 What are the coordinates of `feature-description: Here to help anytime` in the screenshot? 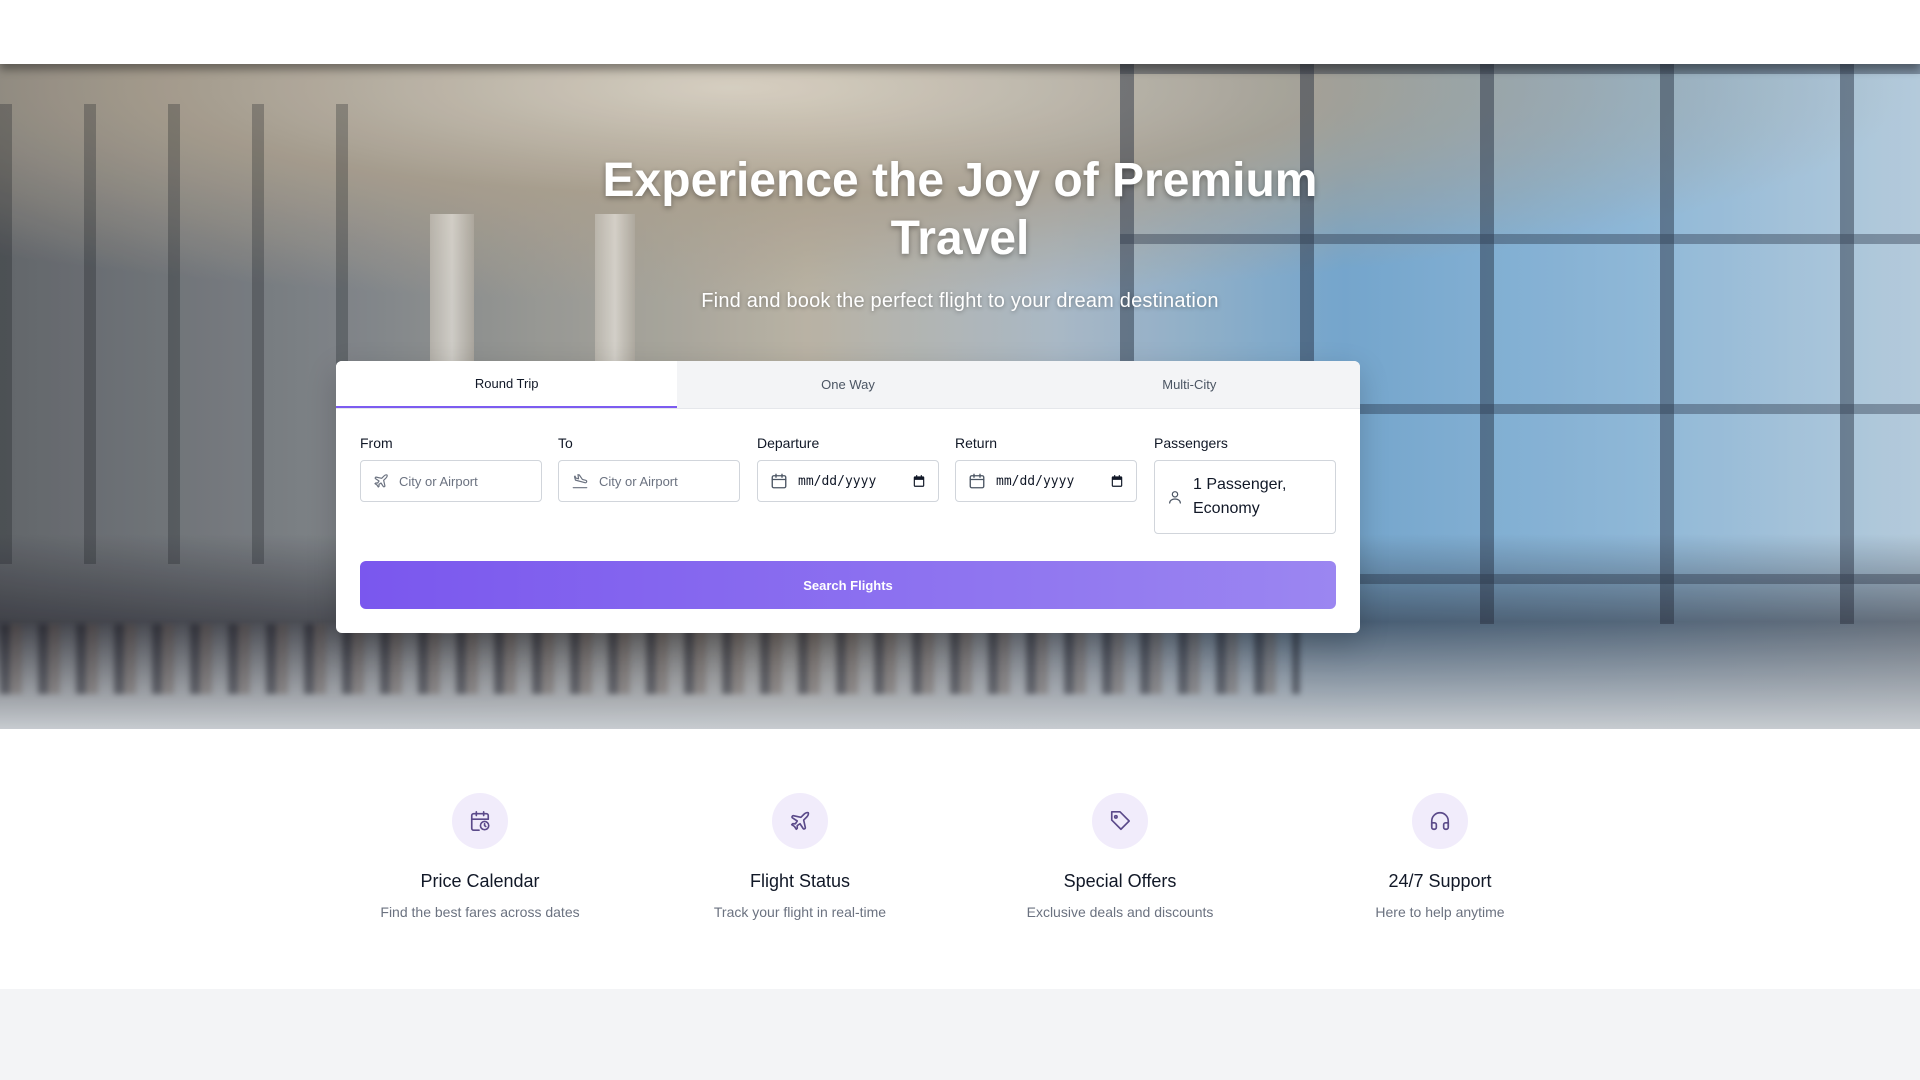 It's located at (1440, 912).